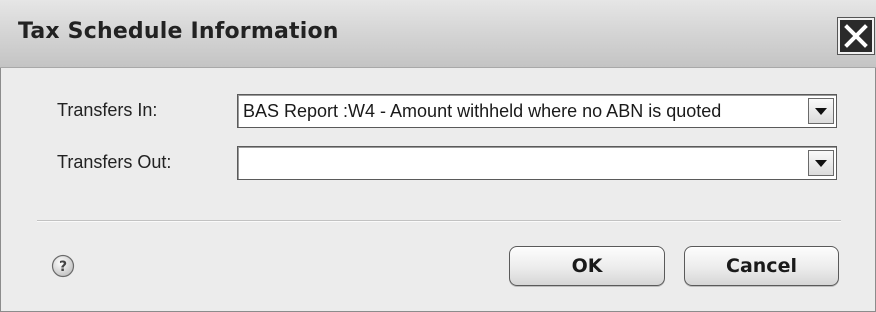 The height and width of the screenshot is (312, 876). Describe the element at coordinates (537, 163) in the screenshot. I see `transfers-out-dropdown` at that location.